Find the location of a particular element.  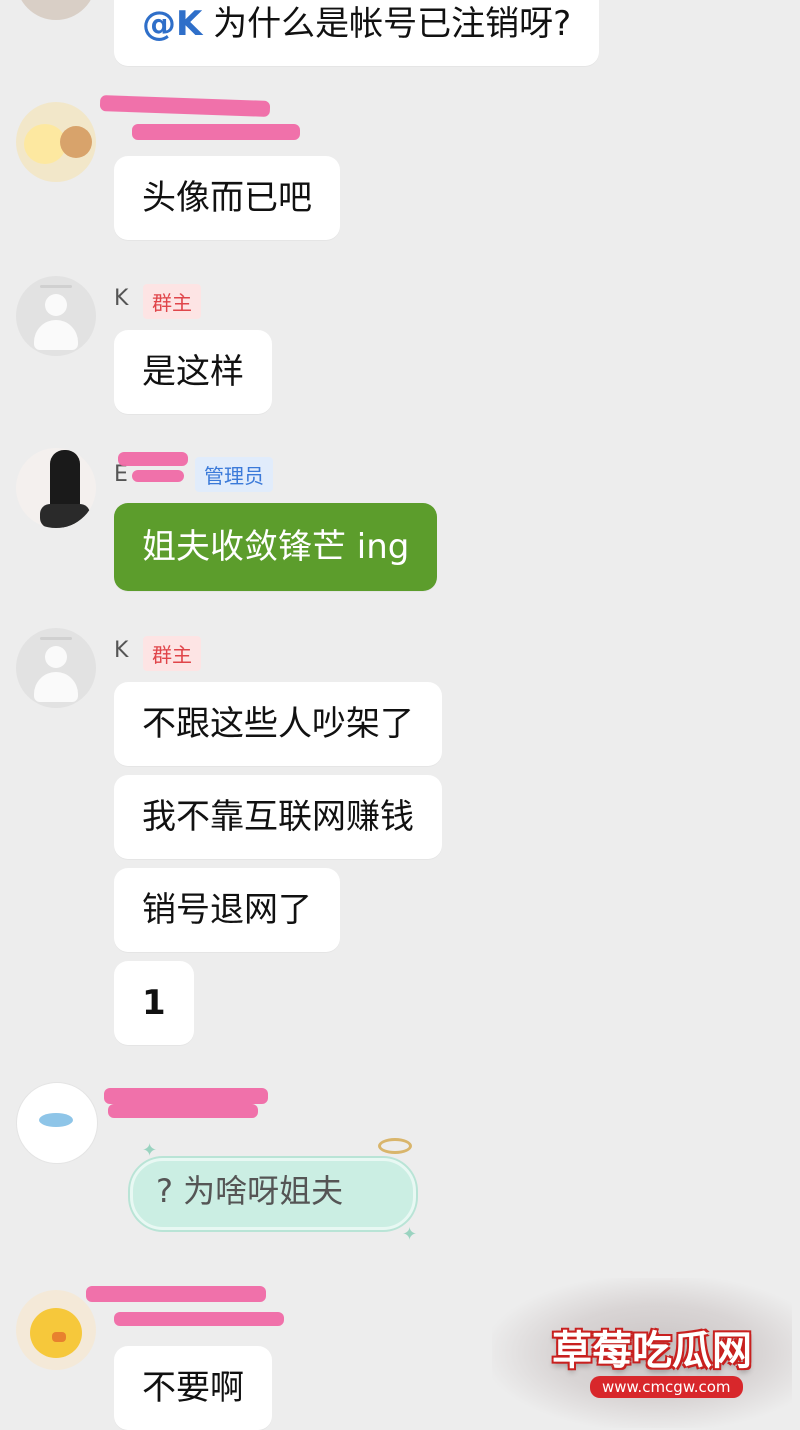

message-bubble: @K 为什么是帐号已注销呀? is located at coordinates (357, 33).